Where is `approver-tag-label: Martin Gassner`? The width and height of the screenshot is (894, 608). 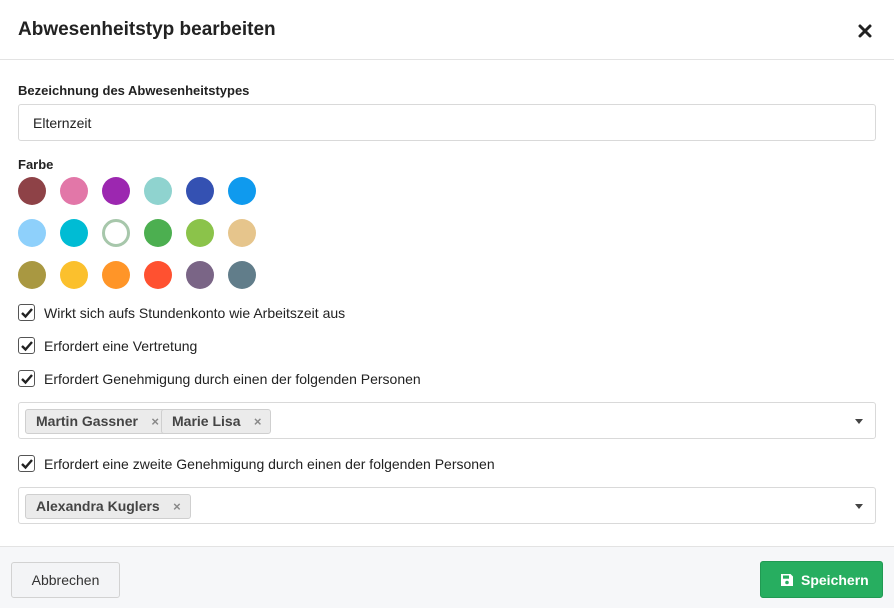
approver-tag-label: Martin Gassner is located at coordinates (87, 421).